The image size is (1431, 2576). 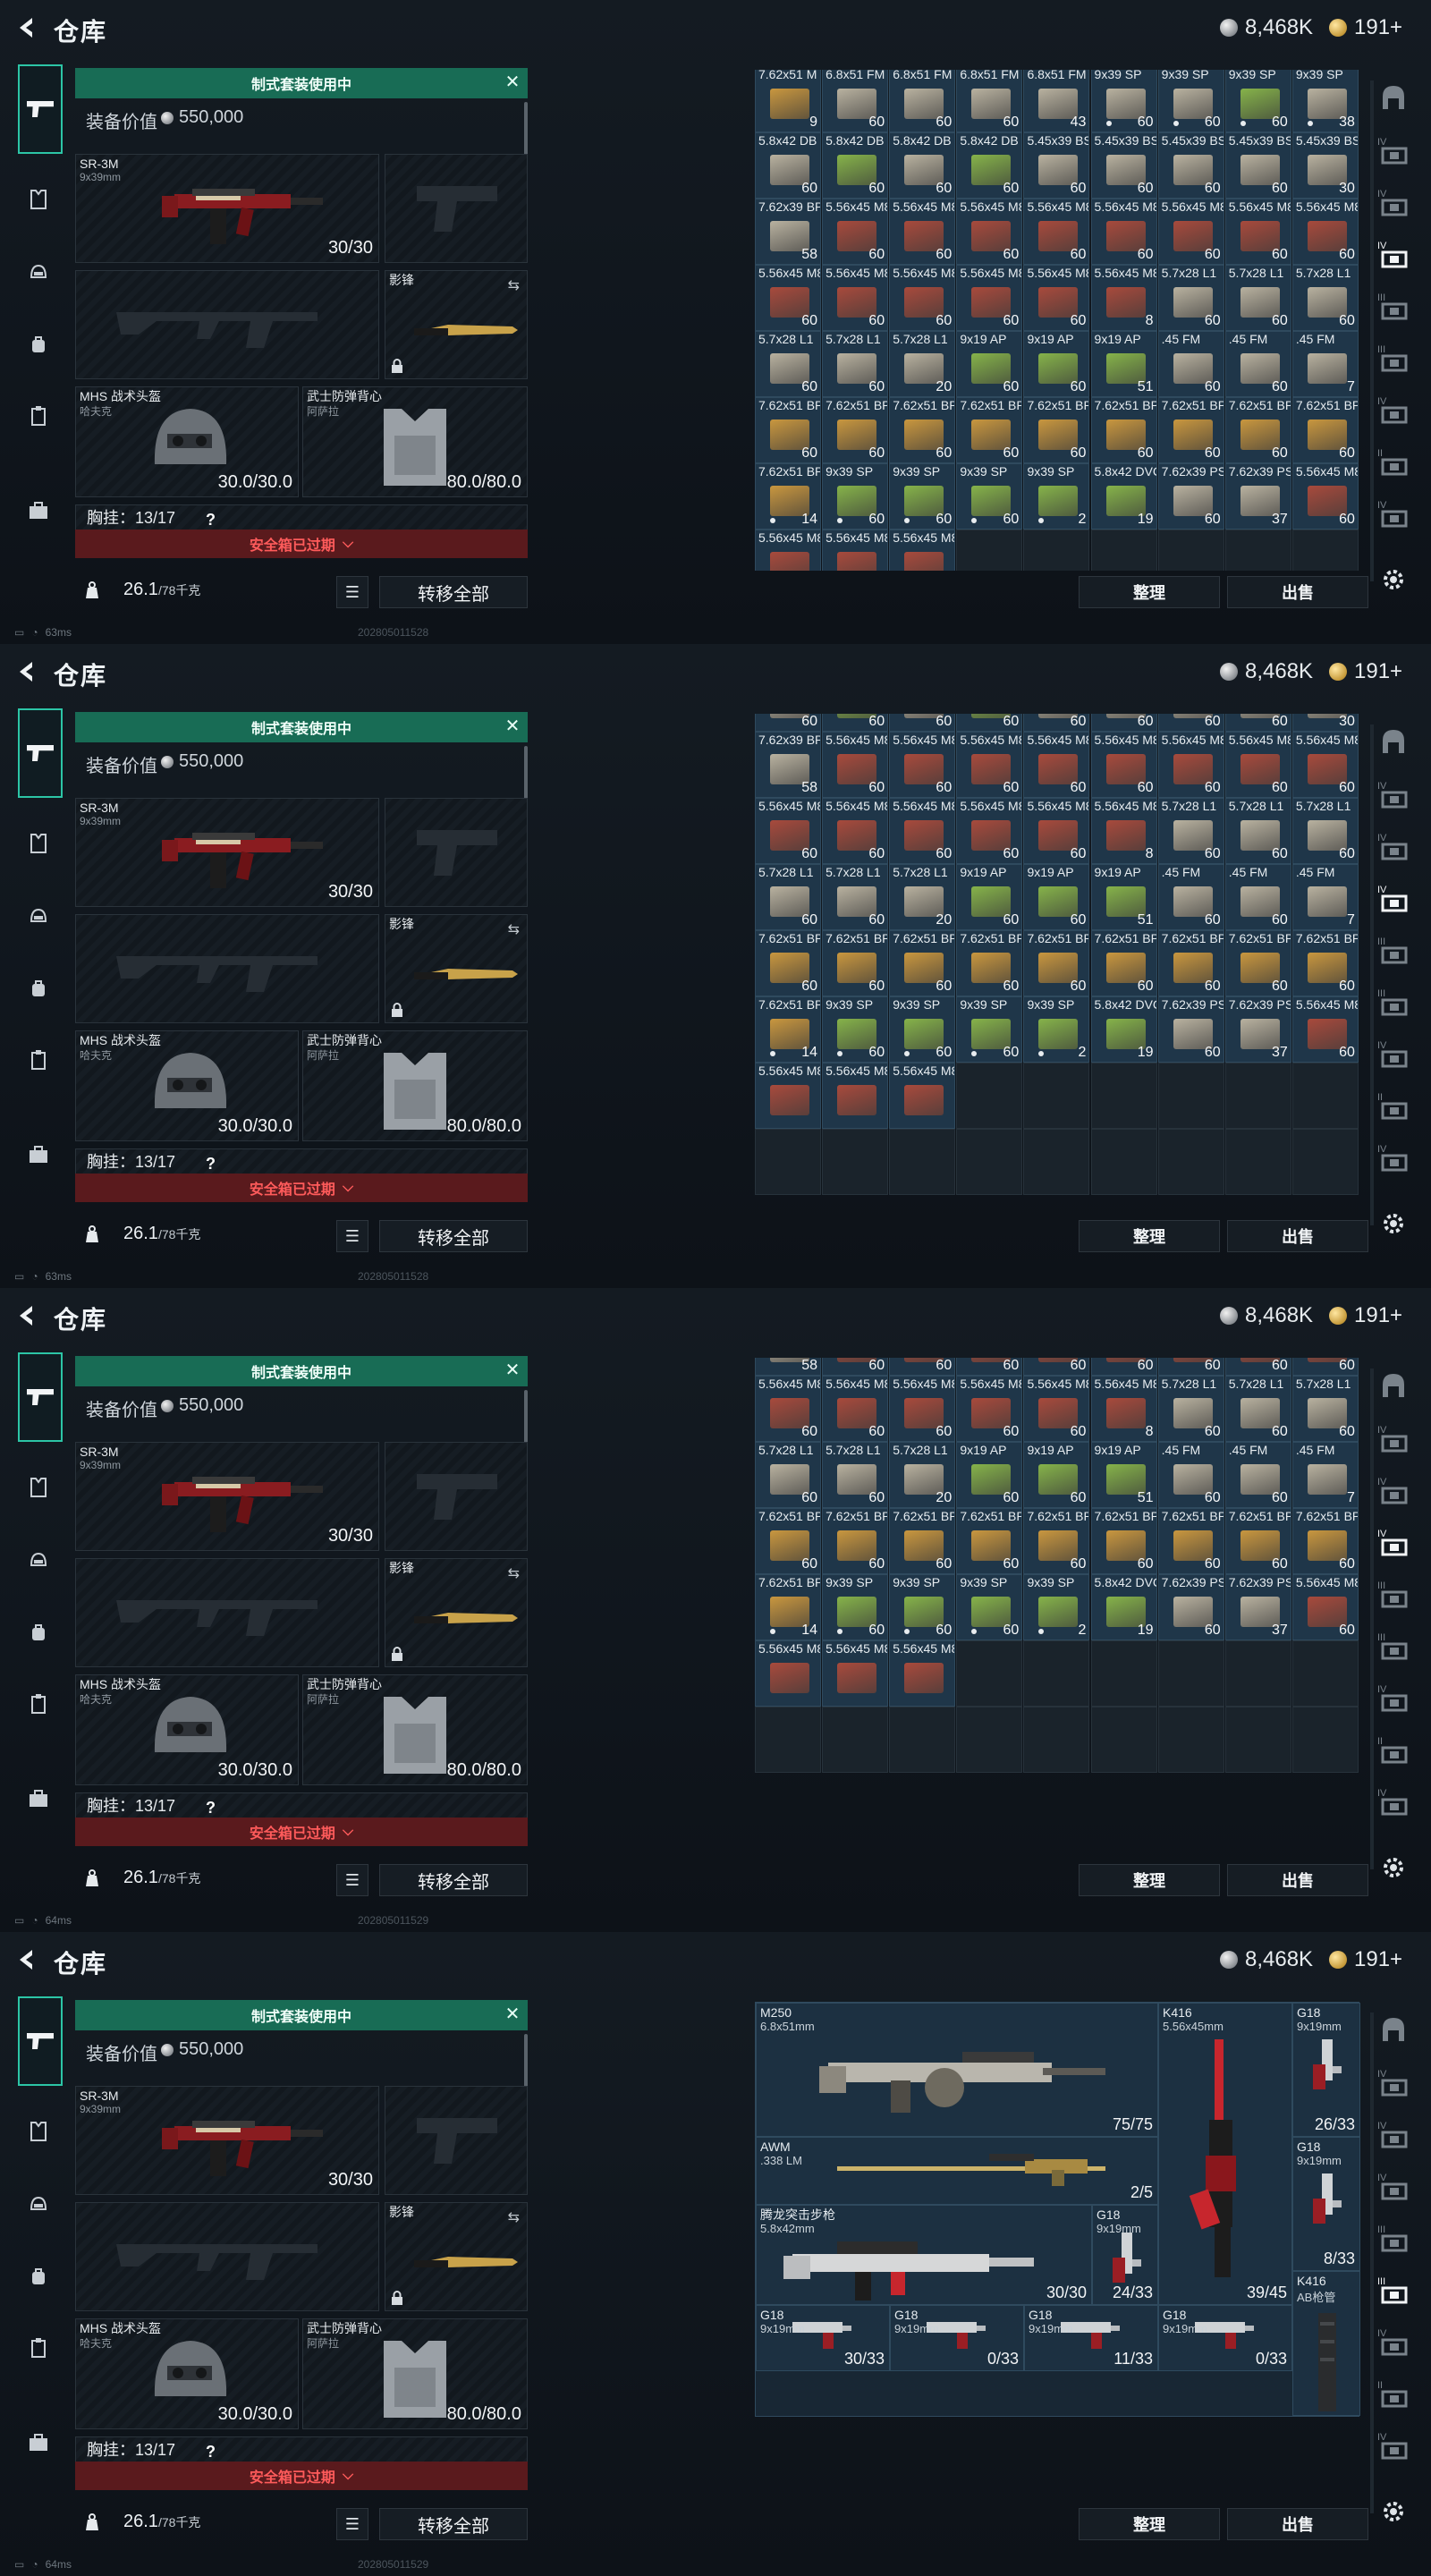 I want to click on sort-button: 整理, so click(x=1150, y=2524).